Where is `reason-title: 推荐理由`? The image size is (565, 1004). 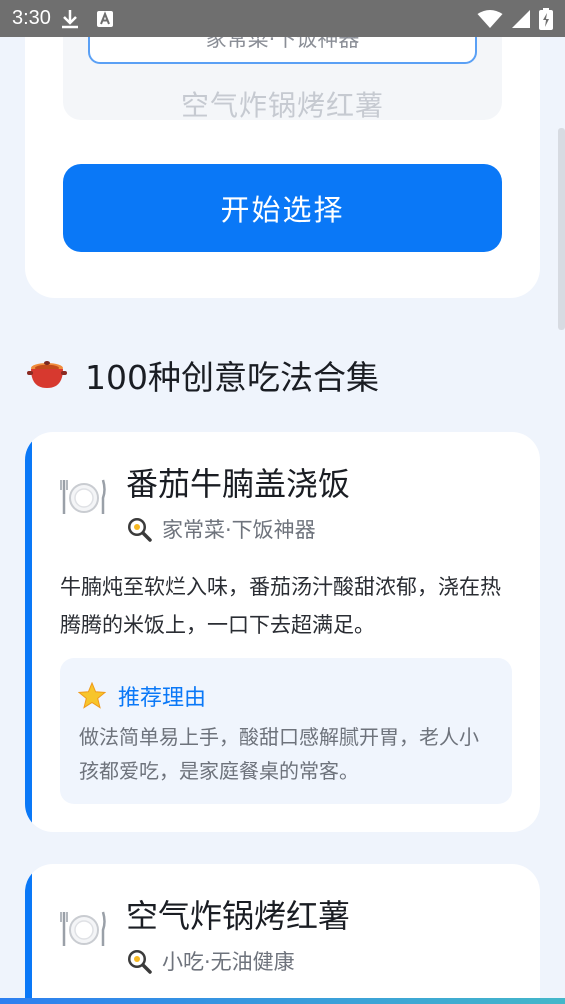
reason-title: 推荐理由 is located at coordinates (162, 698).